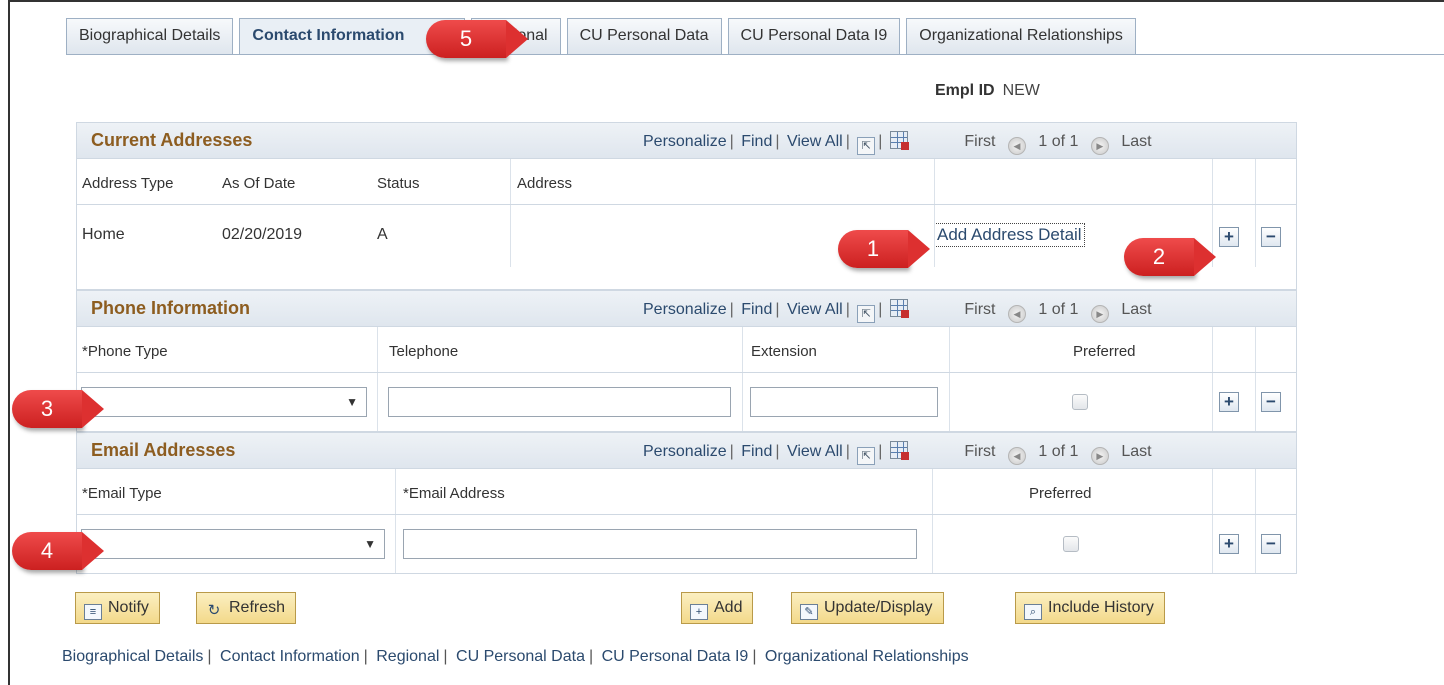 This screenshot has height=685, width=1444. I want to click on footer-link-contact-information: Contact Information, so click(290, 656).